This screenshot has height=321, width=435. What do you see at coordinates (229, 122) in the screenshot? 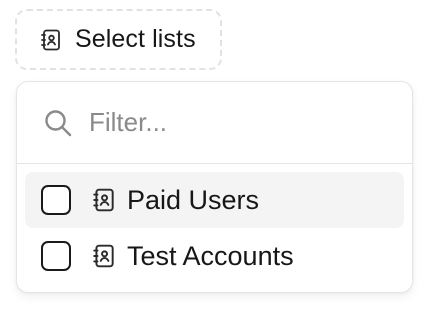
I see `filter-input` at bounding box center [229, 122].